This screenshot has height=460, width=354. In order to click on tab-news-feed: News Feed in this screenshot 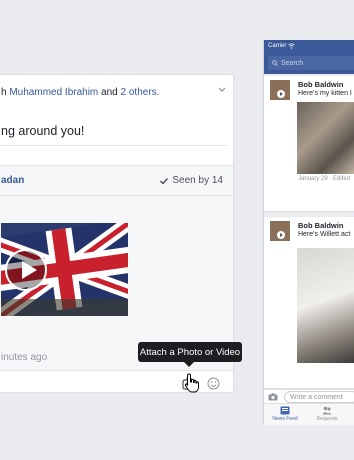, I will do `click(285, 414)`.